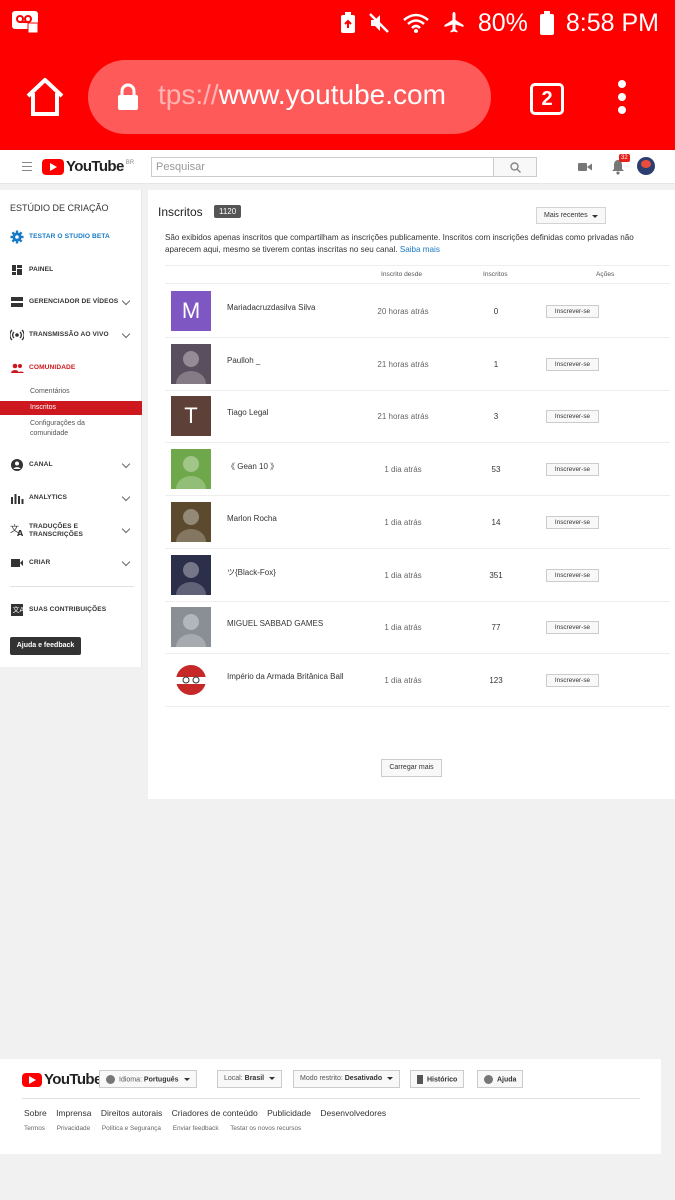 The height and width of the screenshot is (1200, 675). I want to click on table-header: Inscrito desde Inscritos Ações, so click(417, 274).